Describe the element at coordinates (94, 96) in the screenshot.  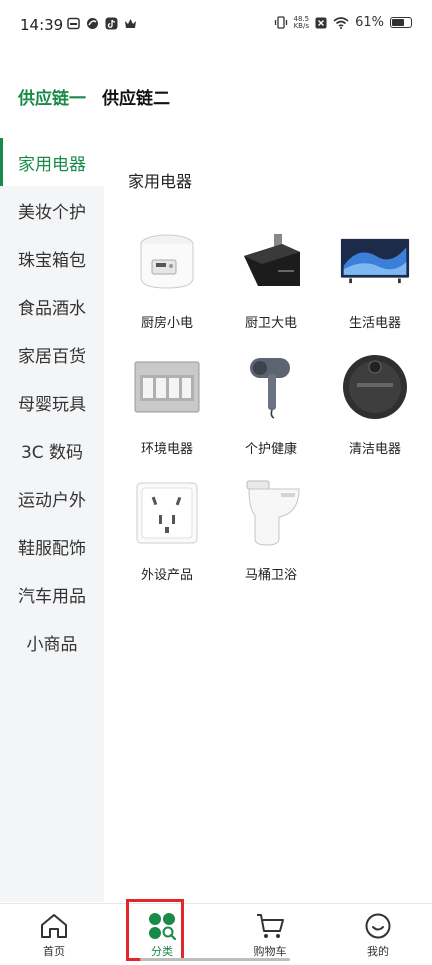
I see `supply-chain-tabs: 供应链一 供应链二` at that location.